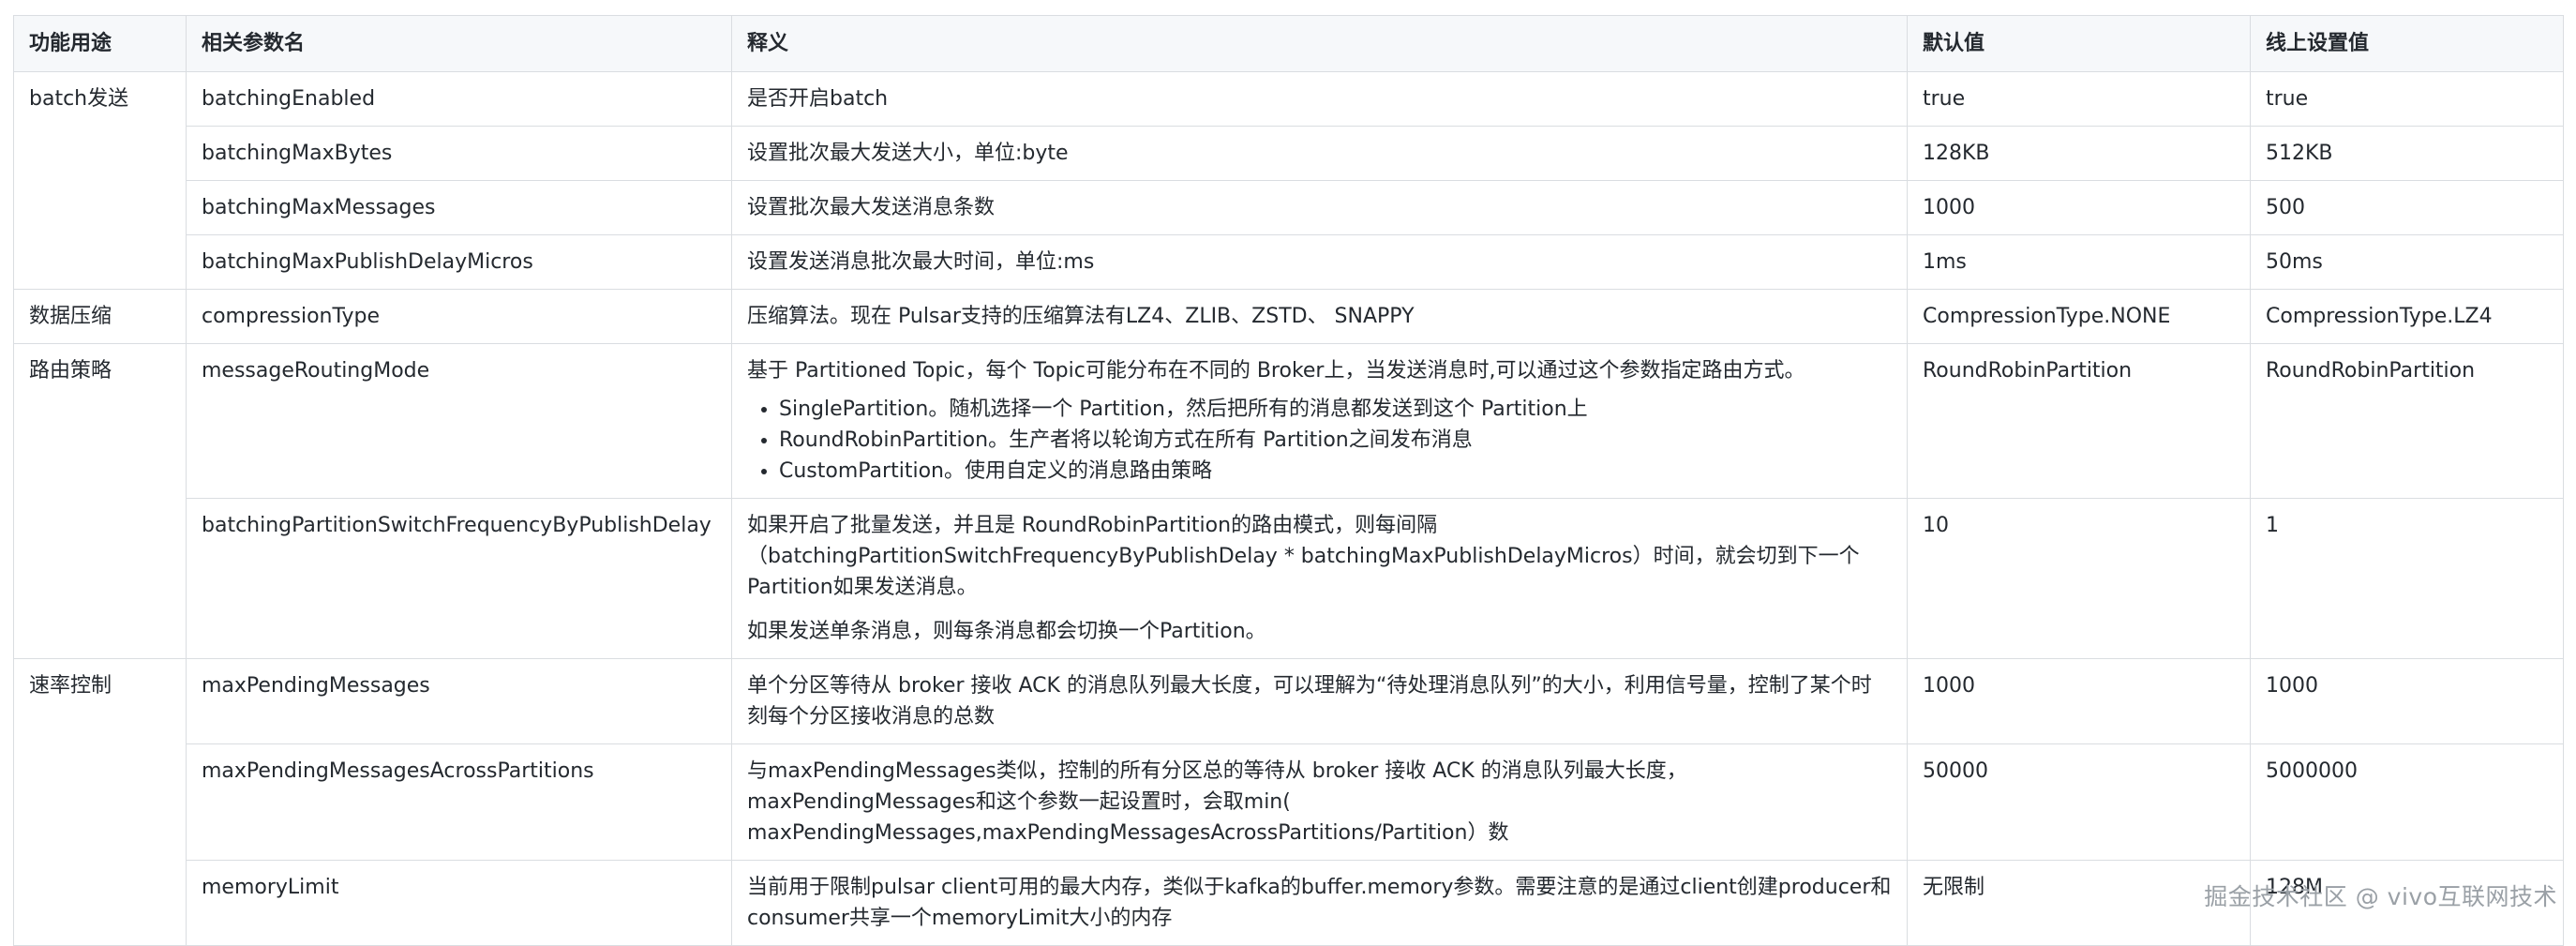 Image resolution: width=2576 pixels, height=946 pixels. I want to click on param-name: batchingMaxPublishDelayMicros, so click(459, 262).